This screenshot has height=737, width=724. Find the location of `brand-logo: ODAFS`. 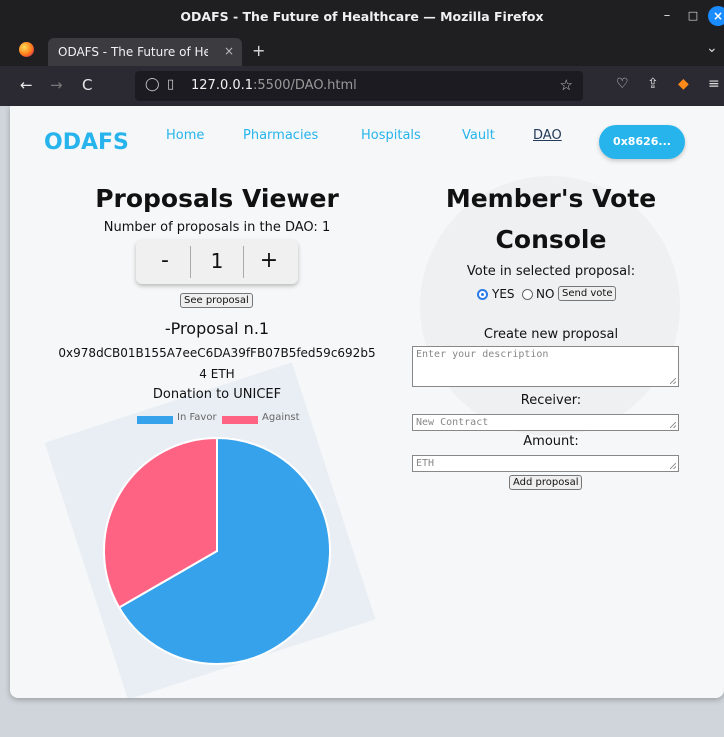

brand-logo: ODAFS is located at coordinates (86, 142).